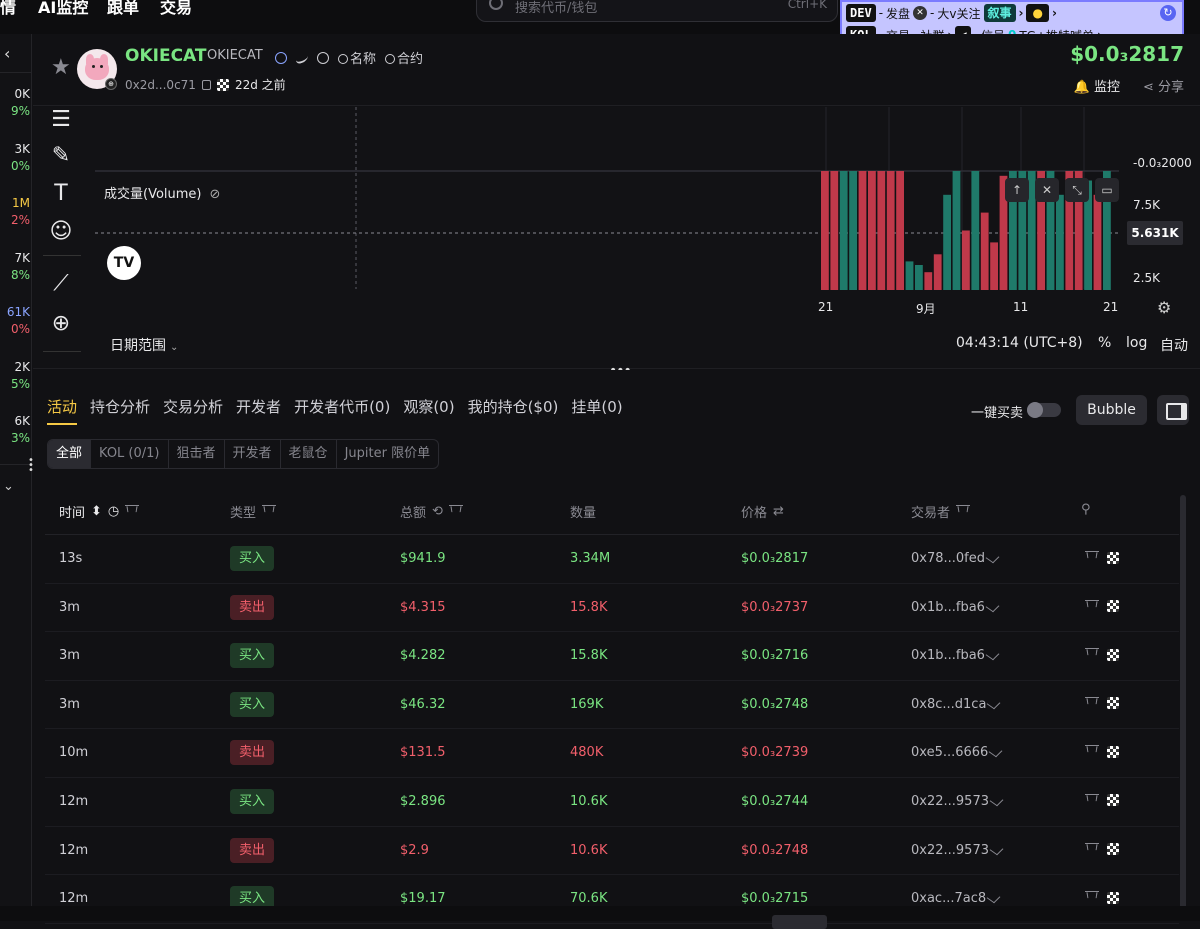 The width and height of the screenshot is (1200, 929). I want to click on star-icon: ★, so click(61, 67).